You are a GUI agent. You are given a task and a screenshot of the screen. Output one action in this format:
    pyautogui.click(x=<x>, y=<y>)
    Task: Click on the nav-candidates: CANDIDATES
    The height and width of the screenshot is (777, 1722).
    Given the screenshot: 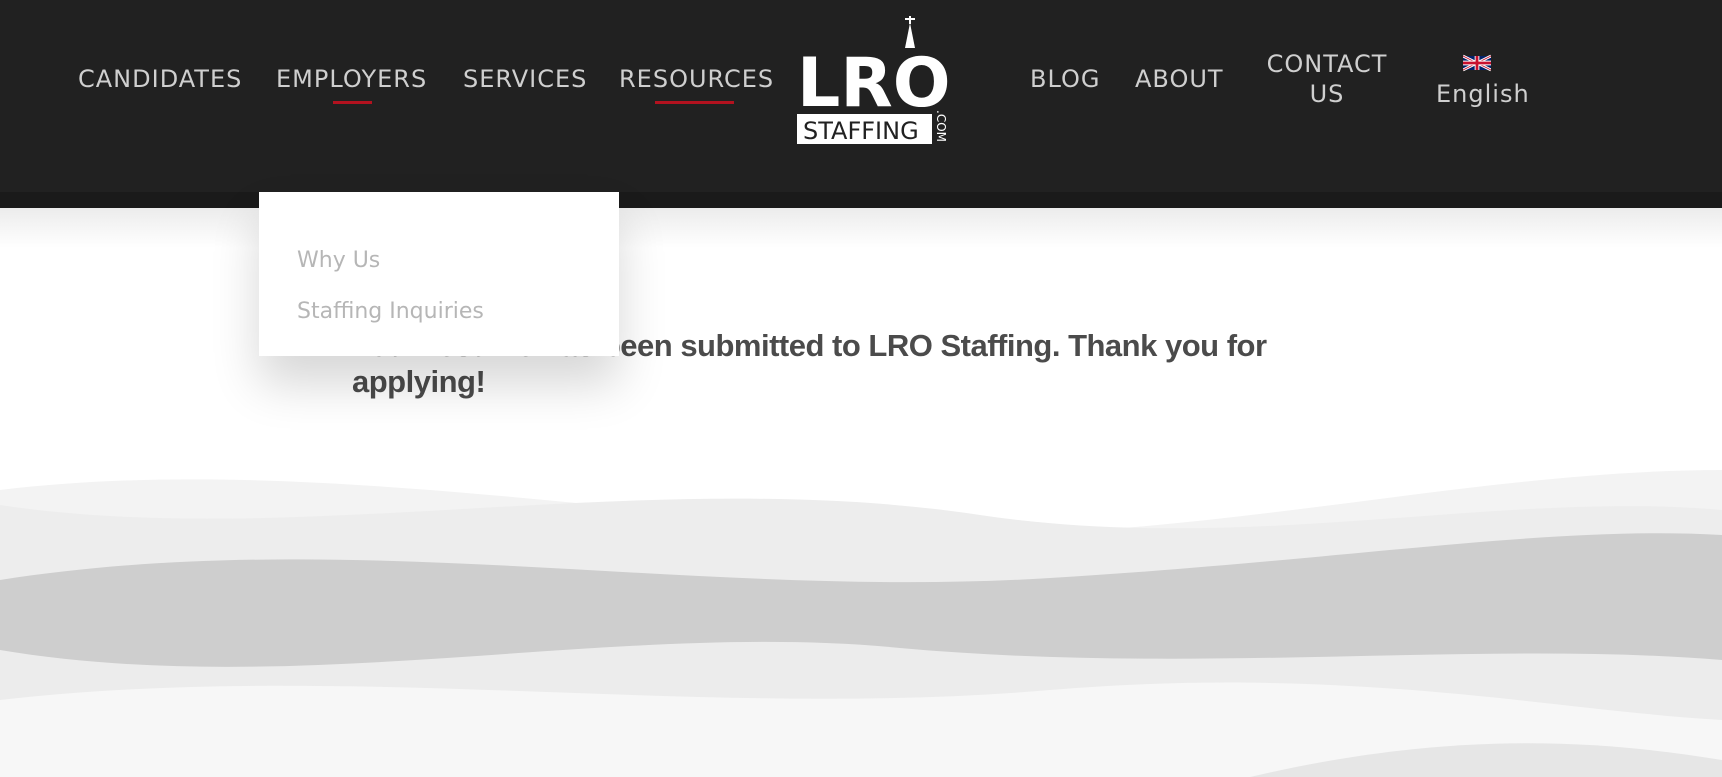 What is the action you would take?
    pyautogui.click(x=160, y=79)
    